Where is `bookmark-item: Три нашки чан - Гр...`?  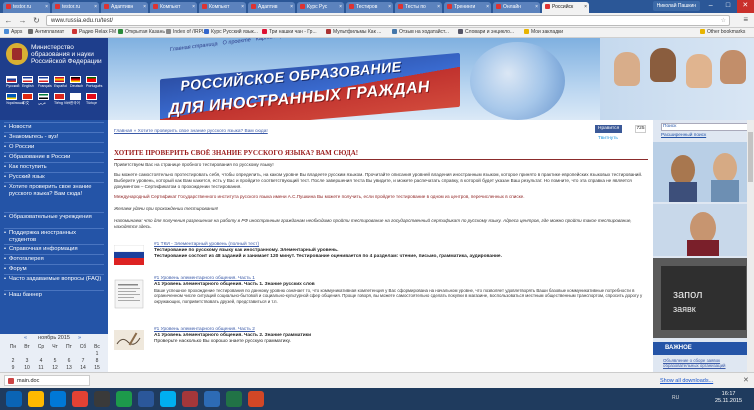 bookmark-item: Три нашки чан - Гр... is located at coordinates (289, 32).